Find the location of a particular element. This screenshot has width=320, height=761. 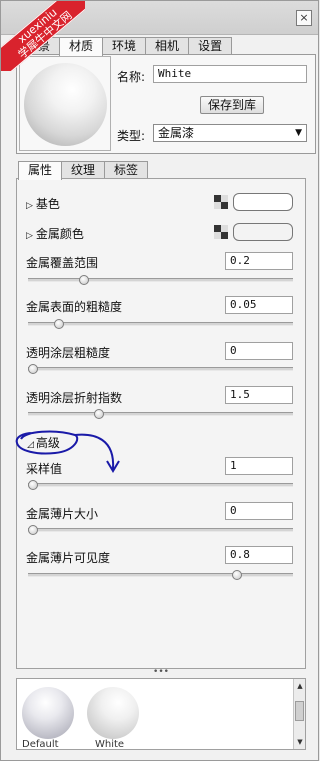

library-item-white-label: White is located at coordinates (110, 744).